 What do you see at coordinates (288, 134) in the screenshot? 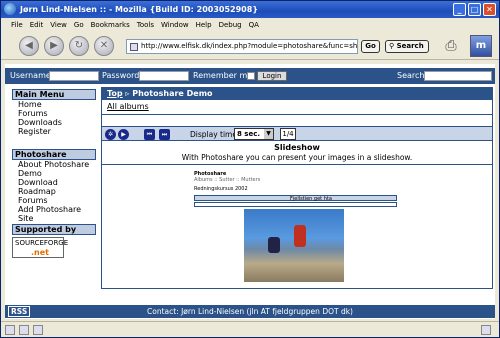
I see `image-counter: 1/4` at bounding box center [288, 134].